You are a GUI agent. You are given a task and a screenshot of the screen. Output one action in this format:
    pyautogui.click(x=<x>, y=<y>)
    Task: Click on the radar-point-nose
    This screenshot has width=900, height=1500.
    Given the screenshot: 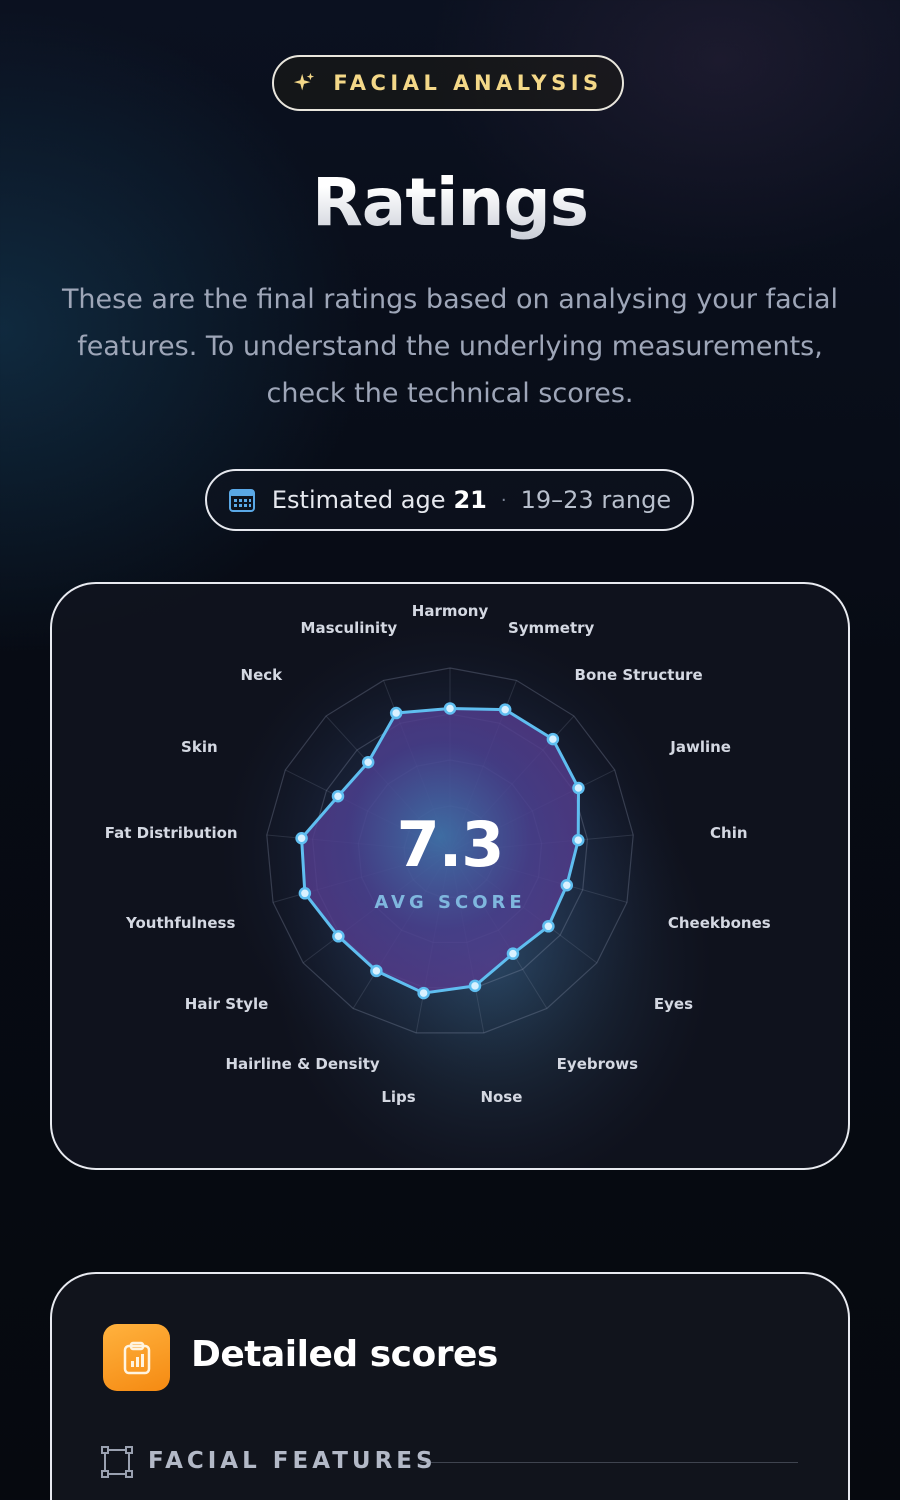 What is the action you would take?
    pyautogui.click(x=475, y=986)
    